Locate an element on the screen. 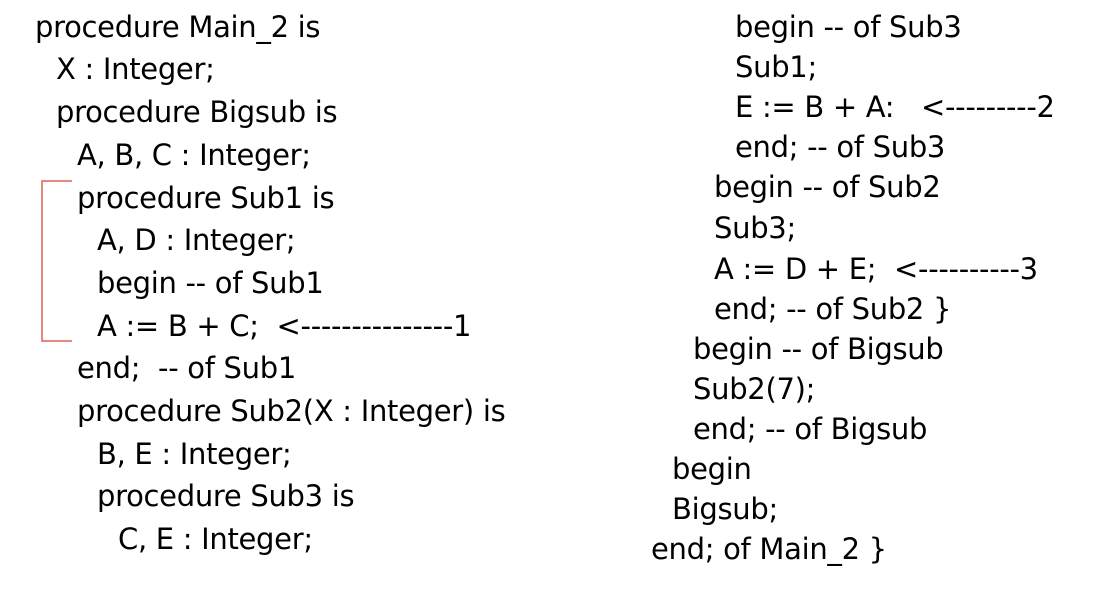  code-line: C, E : Integer; is located at coordinates (215, 539).